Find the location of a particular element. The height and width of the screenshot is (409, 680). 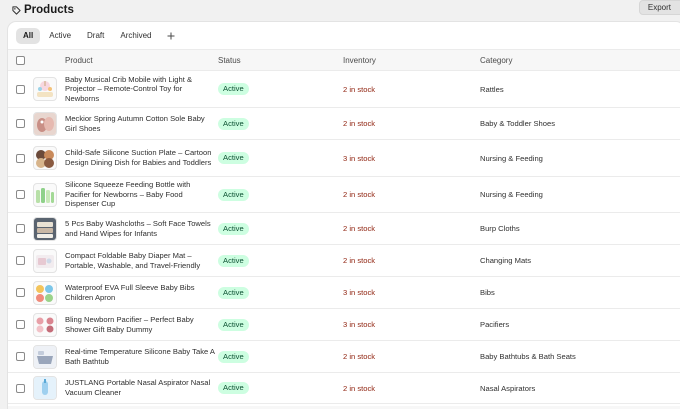

tab-draft: Draft is located at coordinates (95, 36).